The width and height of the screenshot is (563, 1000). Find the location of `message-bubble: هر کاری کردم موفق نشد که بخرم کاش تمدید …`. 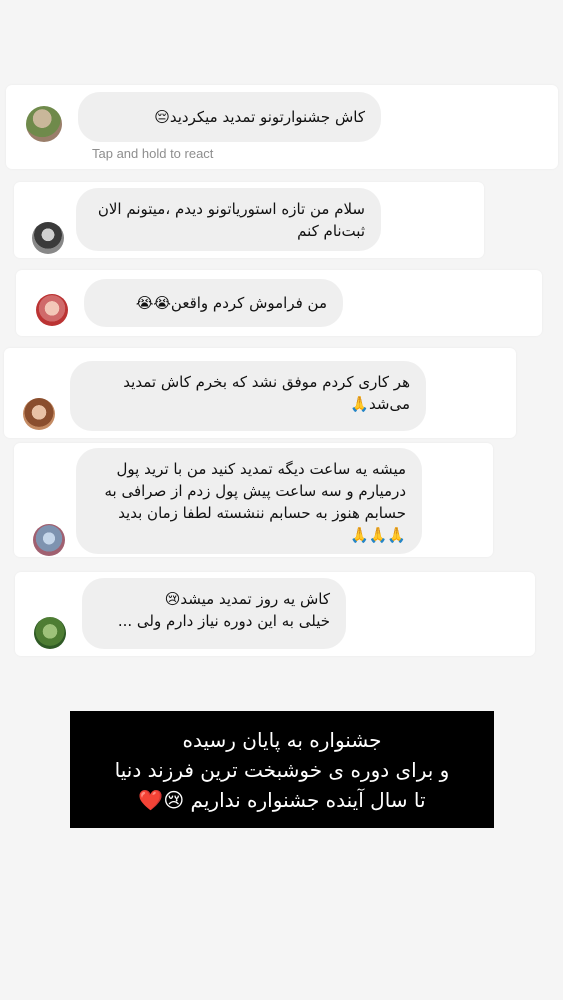

message-bubble: هر کاری کردم موفق نشد که بخرم کاش تمدید … is located at coordinates (248, 396).